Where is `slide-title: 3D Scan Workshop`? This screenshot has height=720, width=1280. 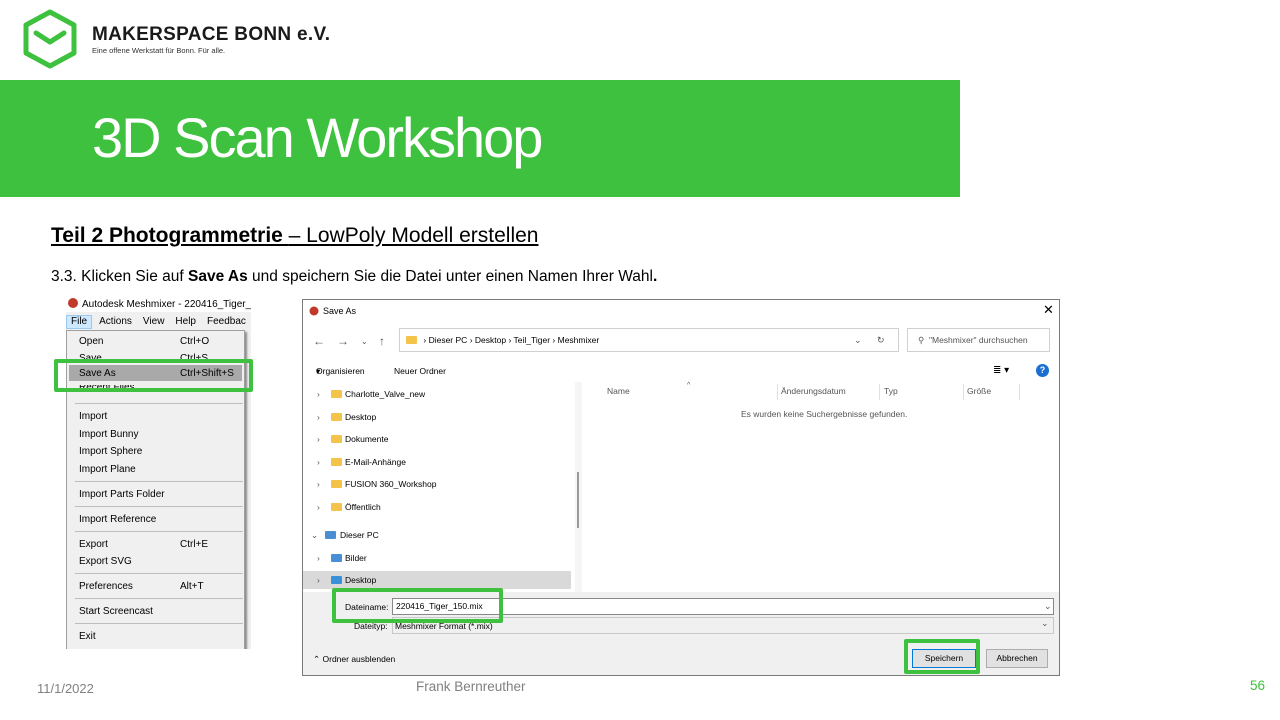
slide-title: 3D Scan Workshop is located at coordinates (317, 137).